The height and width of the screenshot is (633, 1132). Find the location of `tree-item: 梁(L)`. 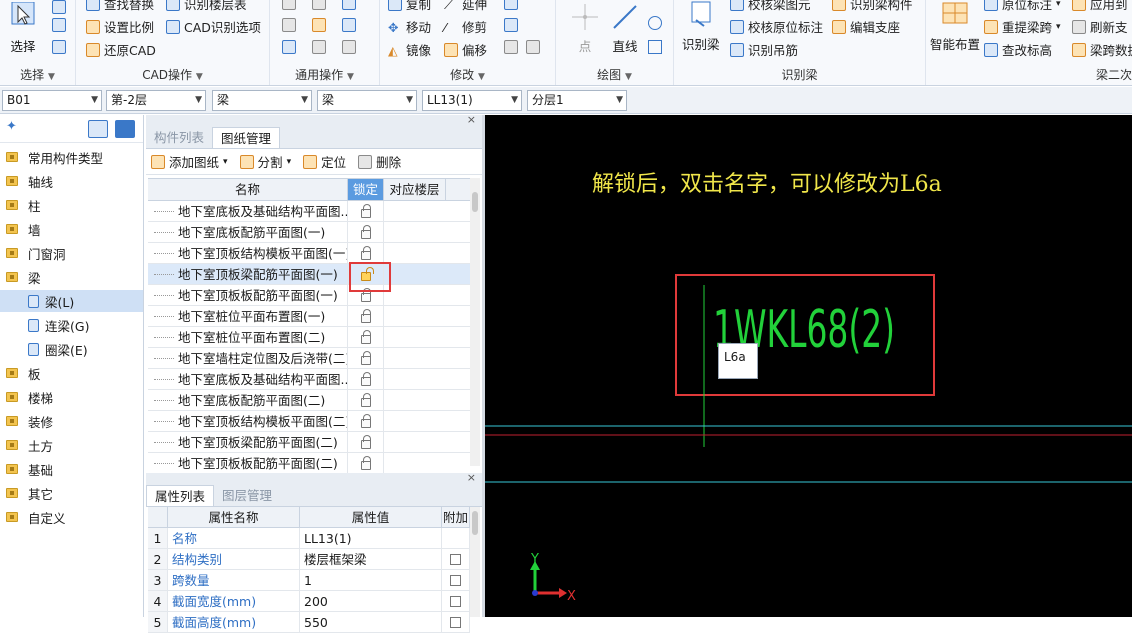

tree-item: 梁(L) is located at coordinates (71, 301).